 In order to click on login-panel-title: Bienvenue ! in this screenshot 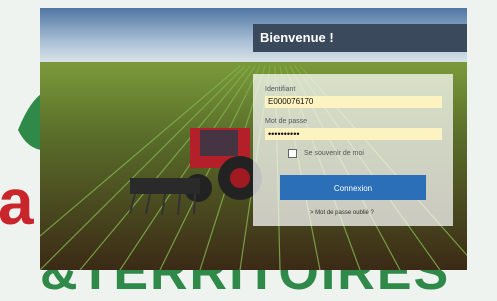, I will do `click(360, 38)`.